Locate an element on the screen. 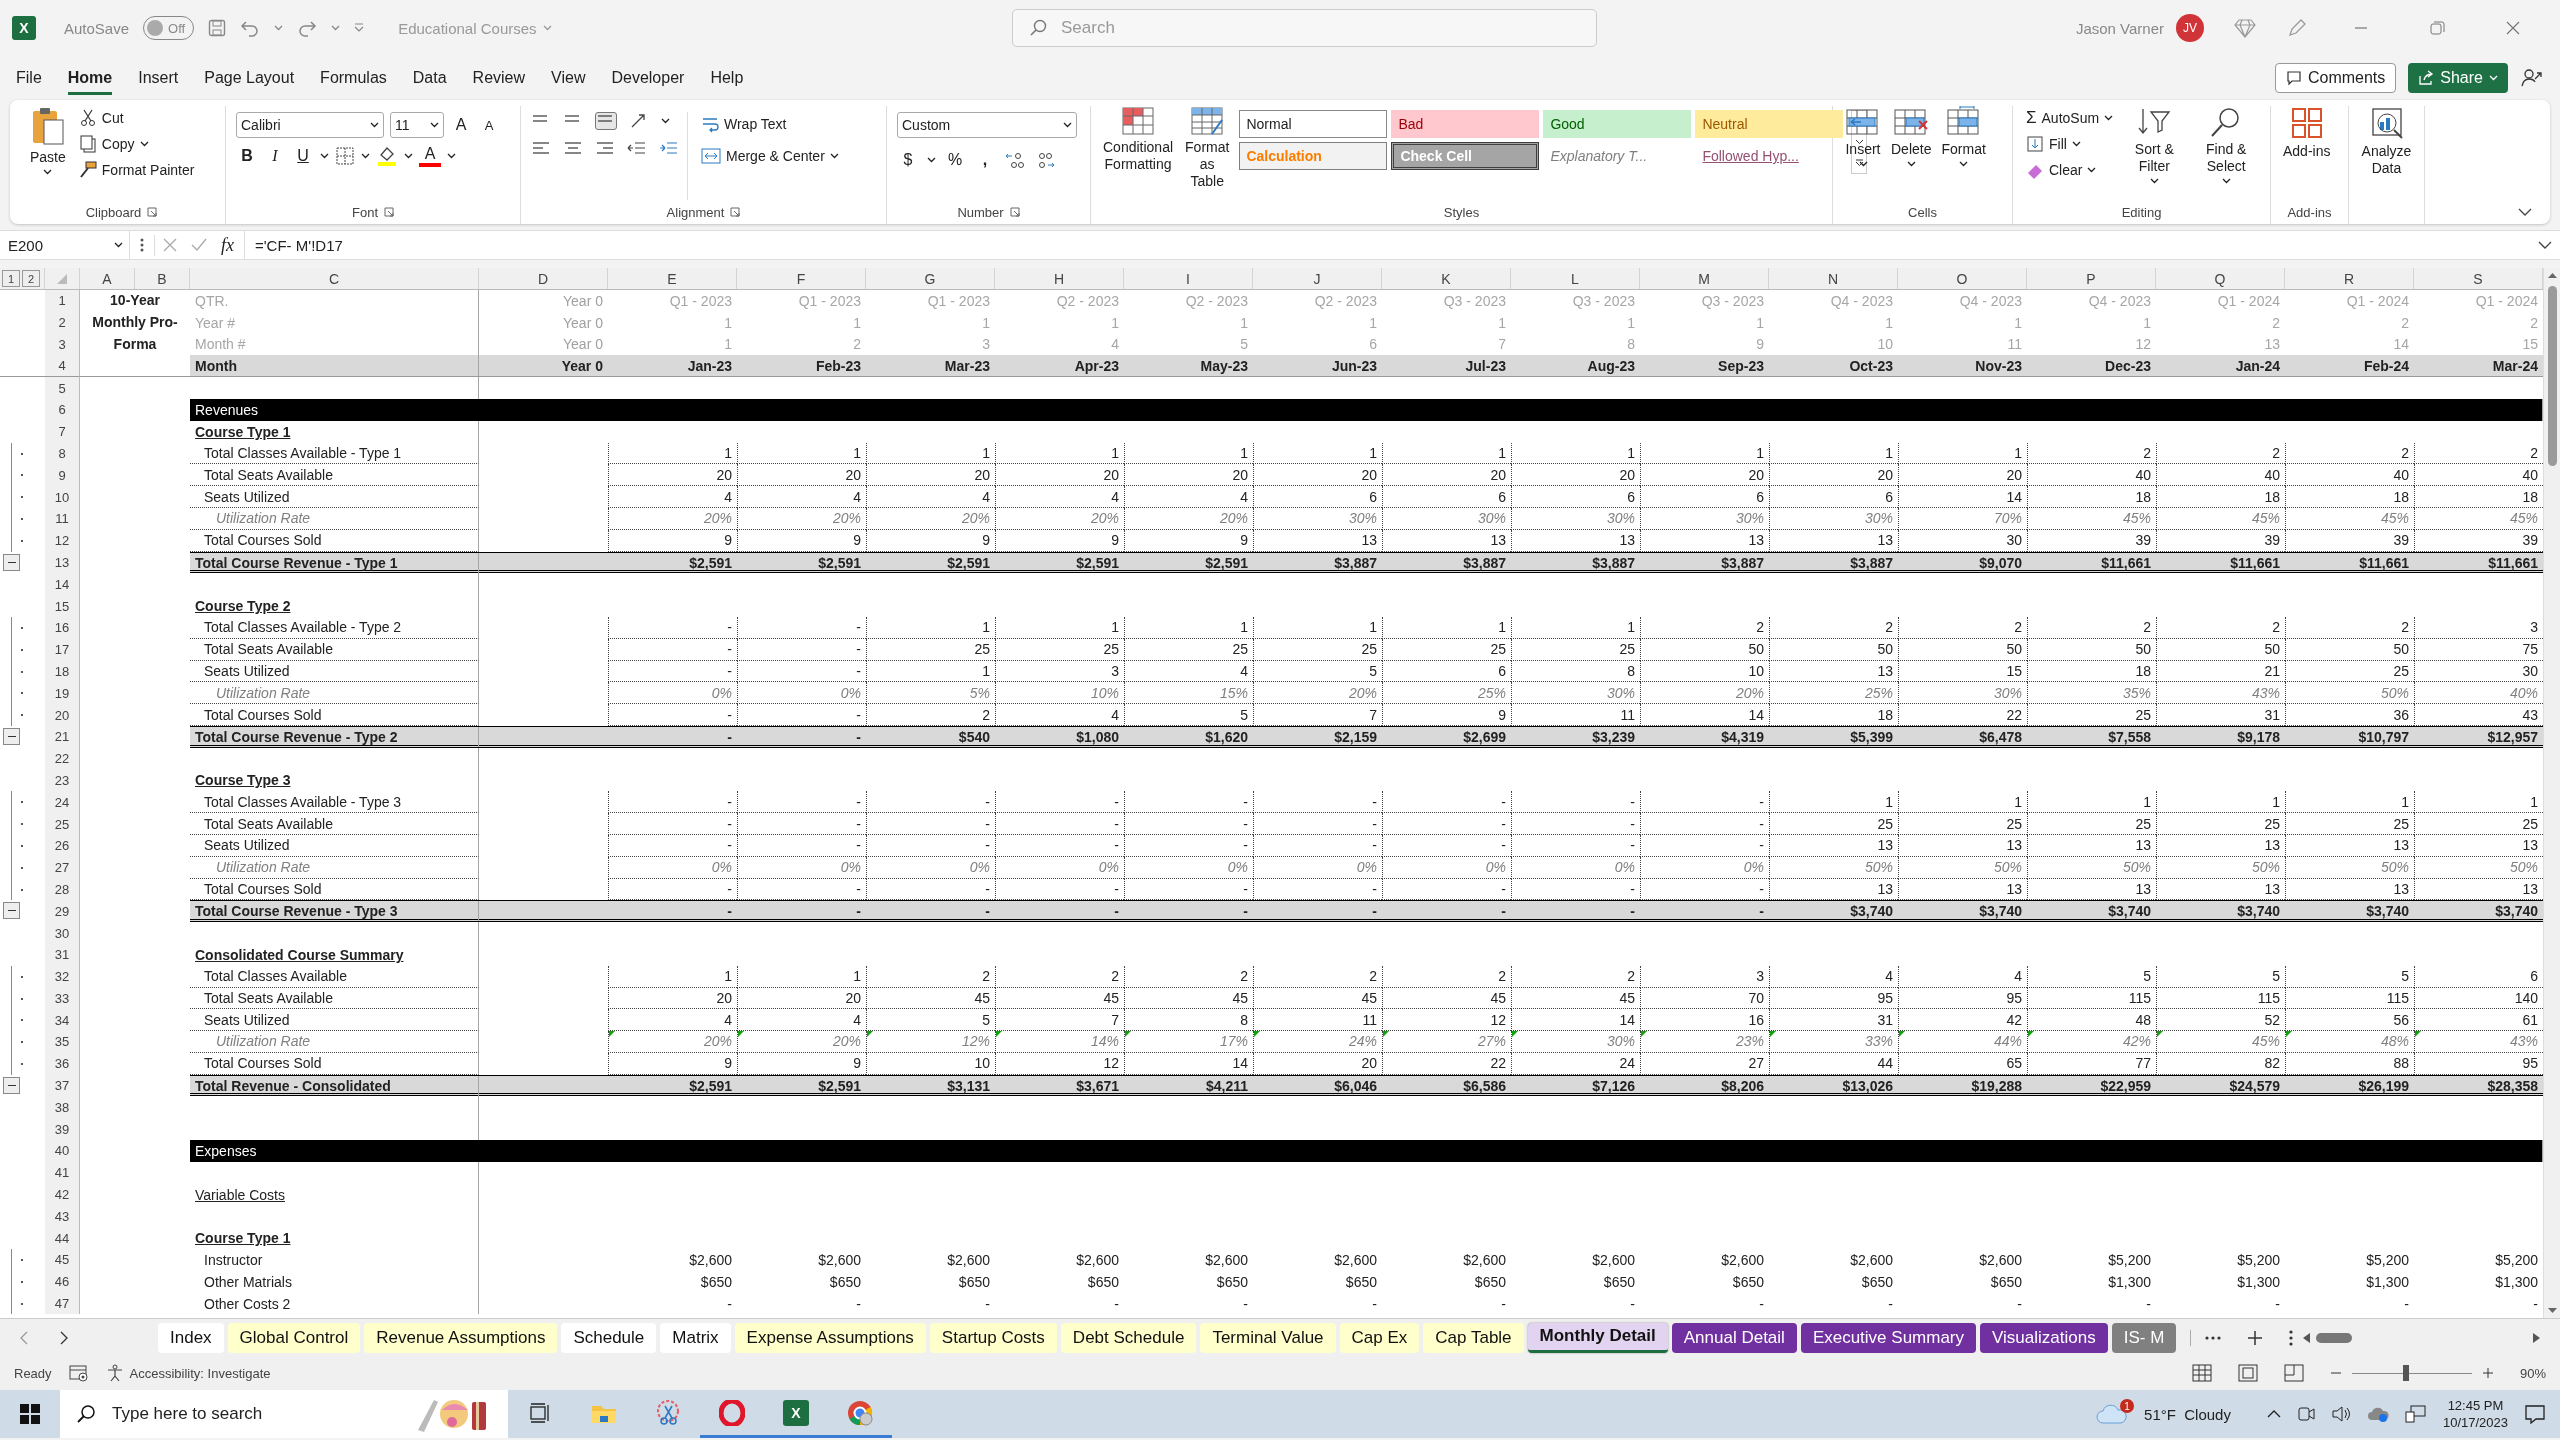 The height and width of the screenshot is (1440, 2560). row-number: 11 is located at coordinates (62, 518).